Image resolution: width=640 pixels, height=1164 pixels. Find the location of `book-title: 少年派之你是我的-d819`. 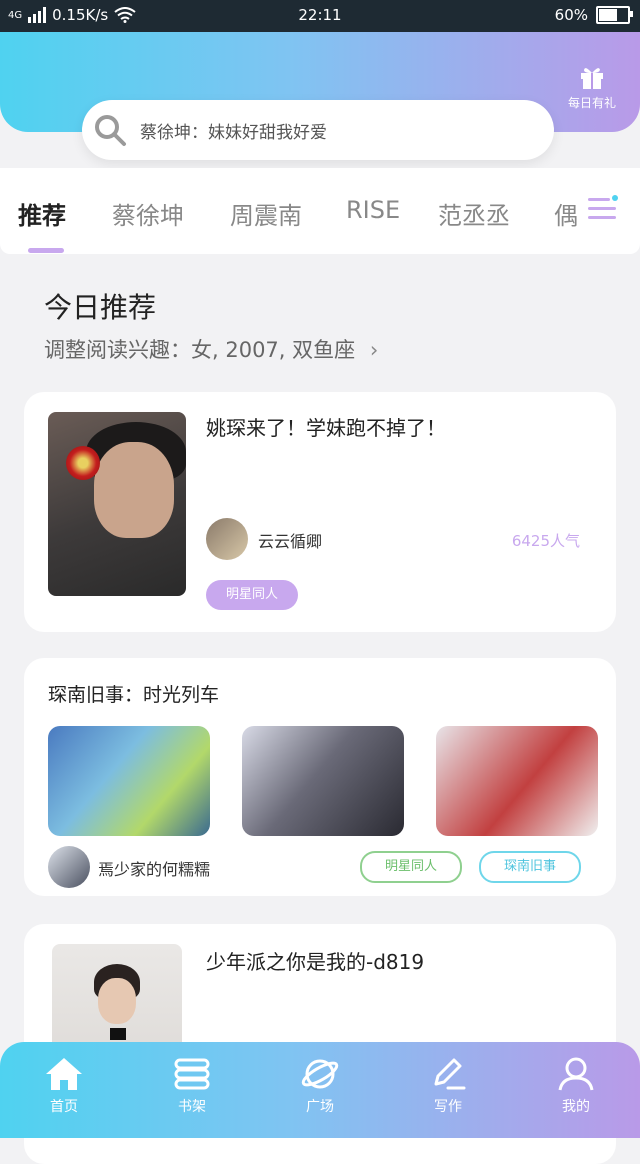

book-title: 少年派之你是我的-d819 is located at coordinates (315, 962).